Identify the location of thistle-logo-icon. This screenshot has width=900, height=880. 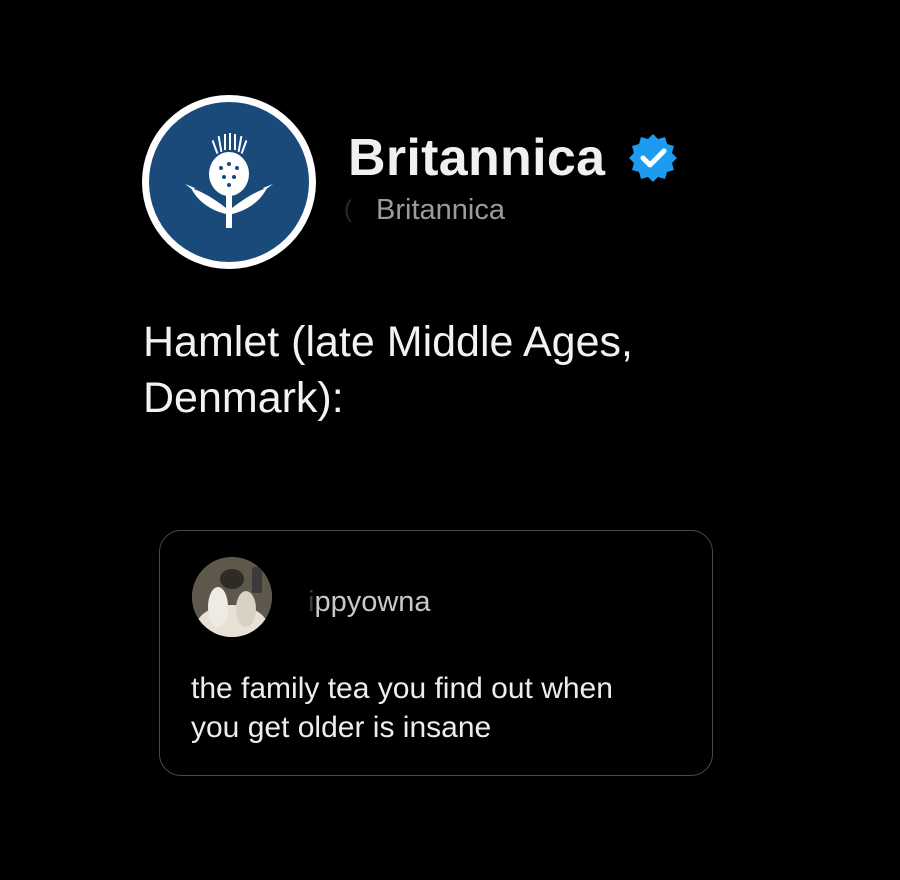
(229, 180).